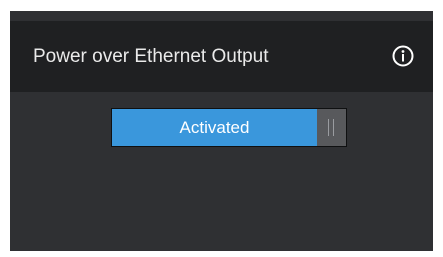  Describe the element at coordinates (214, 127) in the screenshot. I see `toggle-state-label: Activated` at that location.